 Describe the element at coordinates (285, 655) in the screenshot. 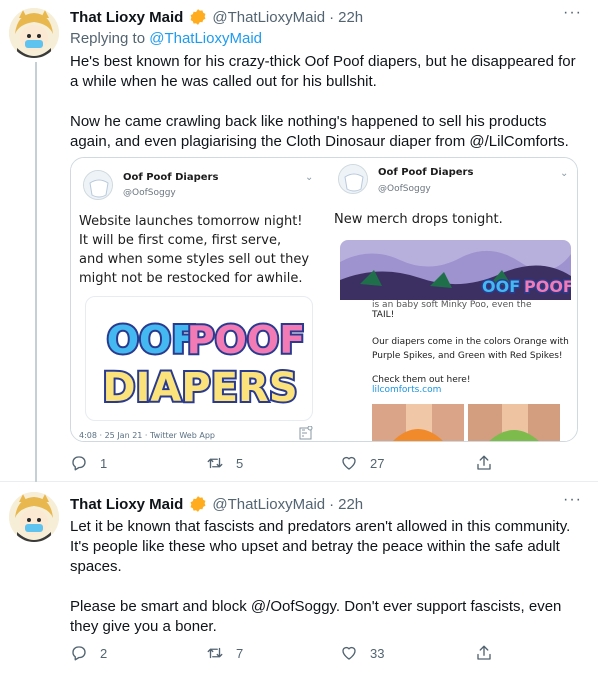

I see `tweet-actions: 2 7 33` at that location.